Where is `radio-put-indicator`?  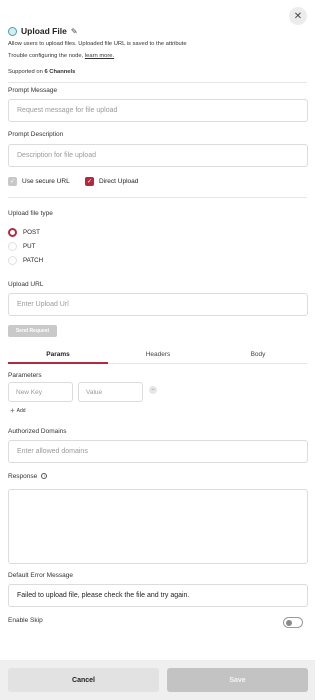 radio-put-indicator is located at coordinates (12, 246).